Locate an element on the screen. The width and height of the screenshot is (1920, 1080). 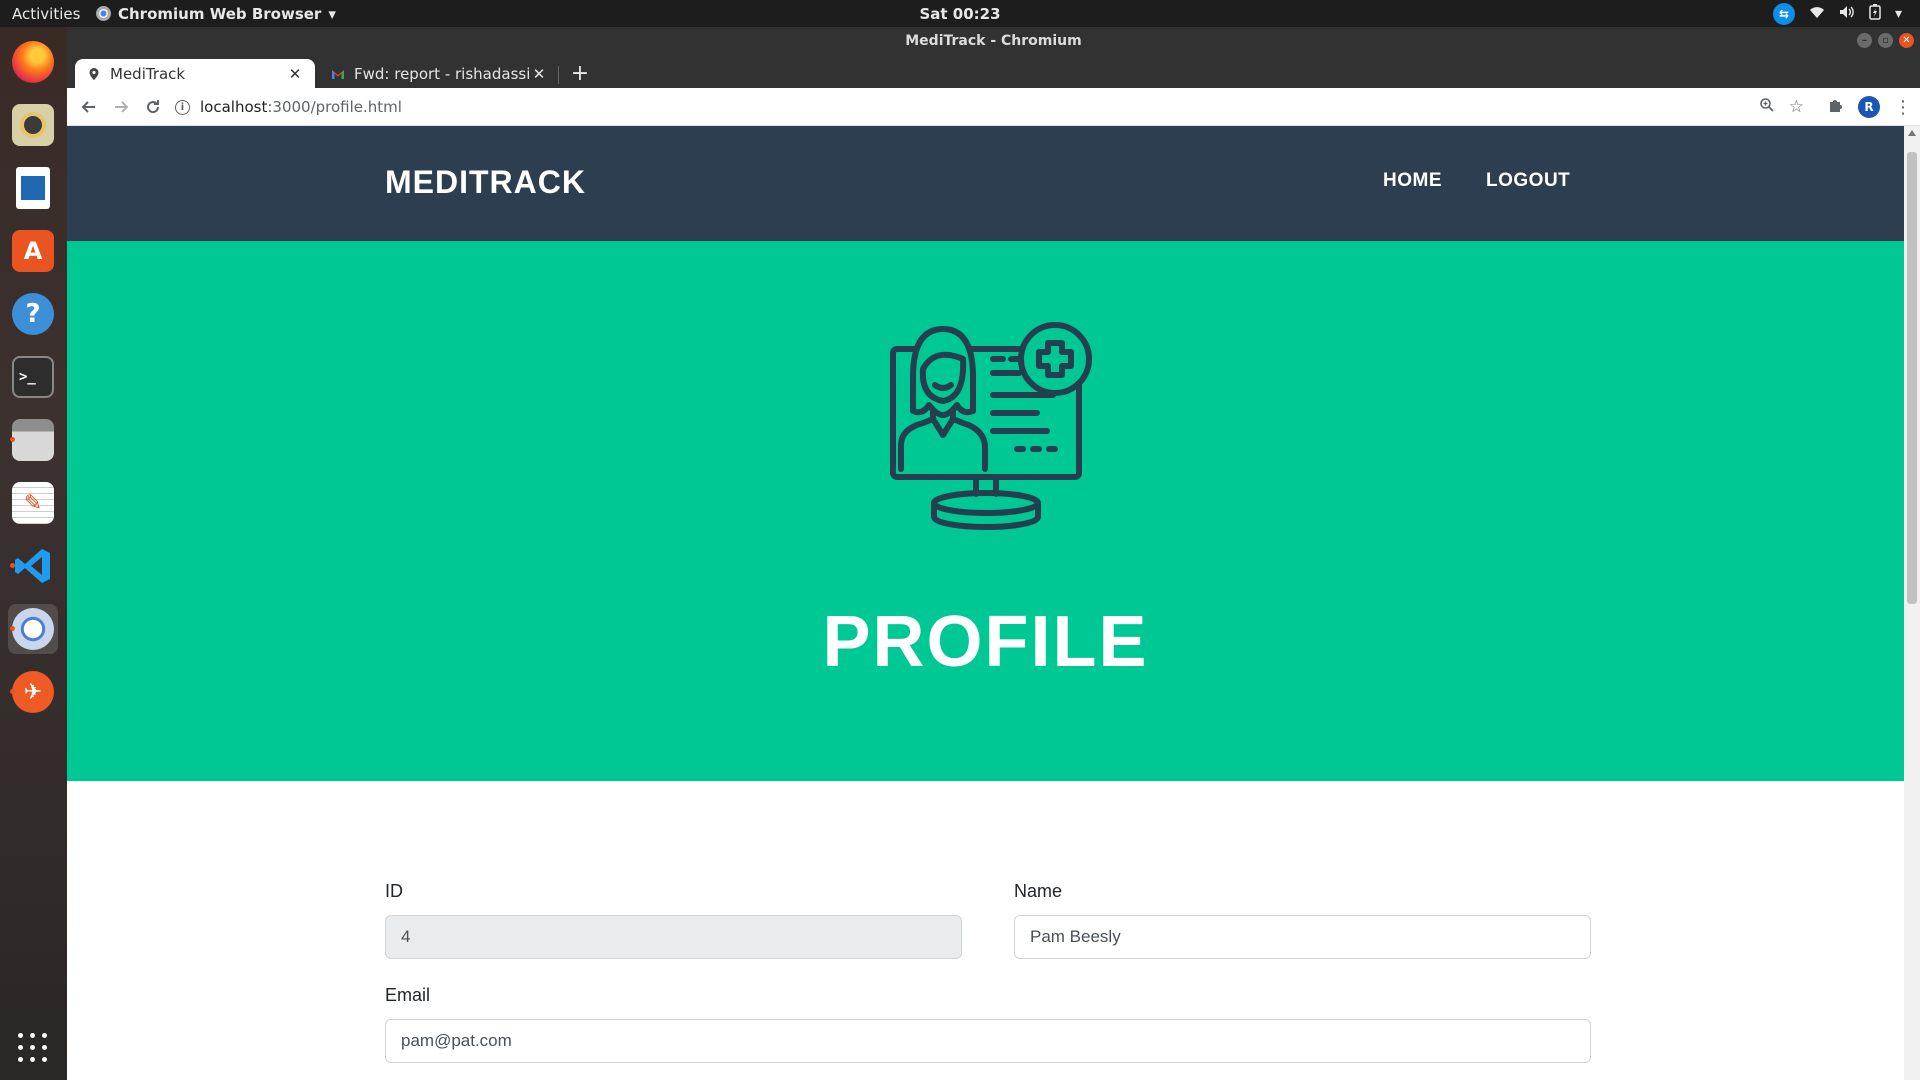
show-apps-icon is located at coordinates (33, 1048).